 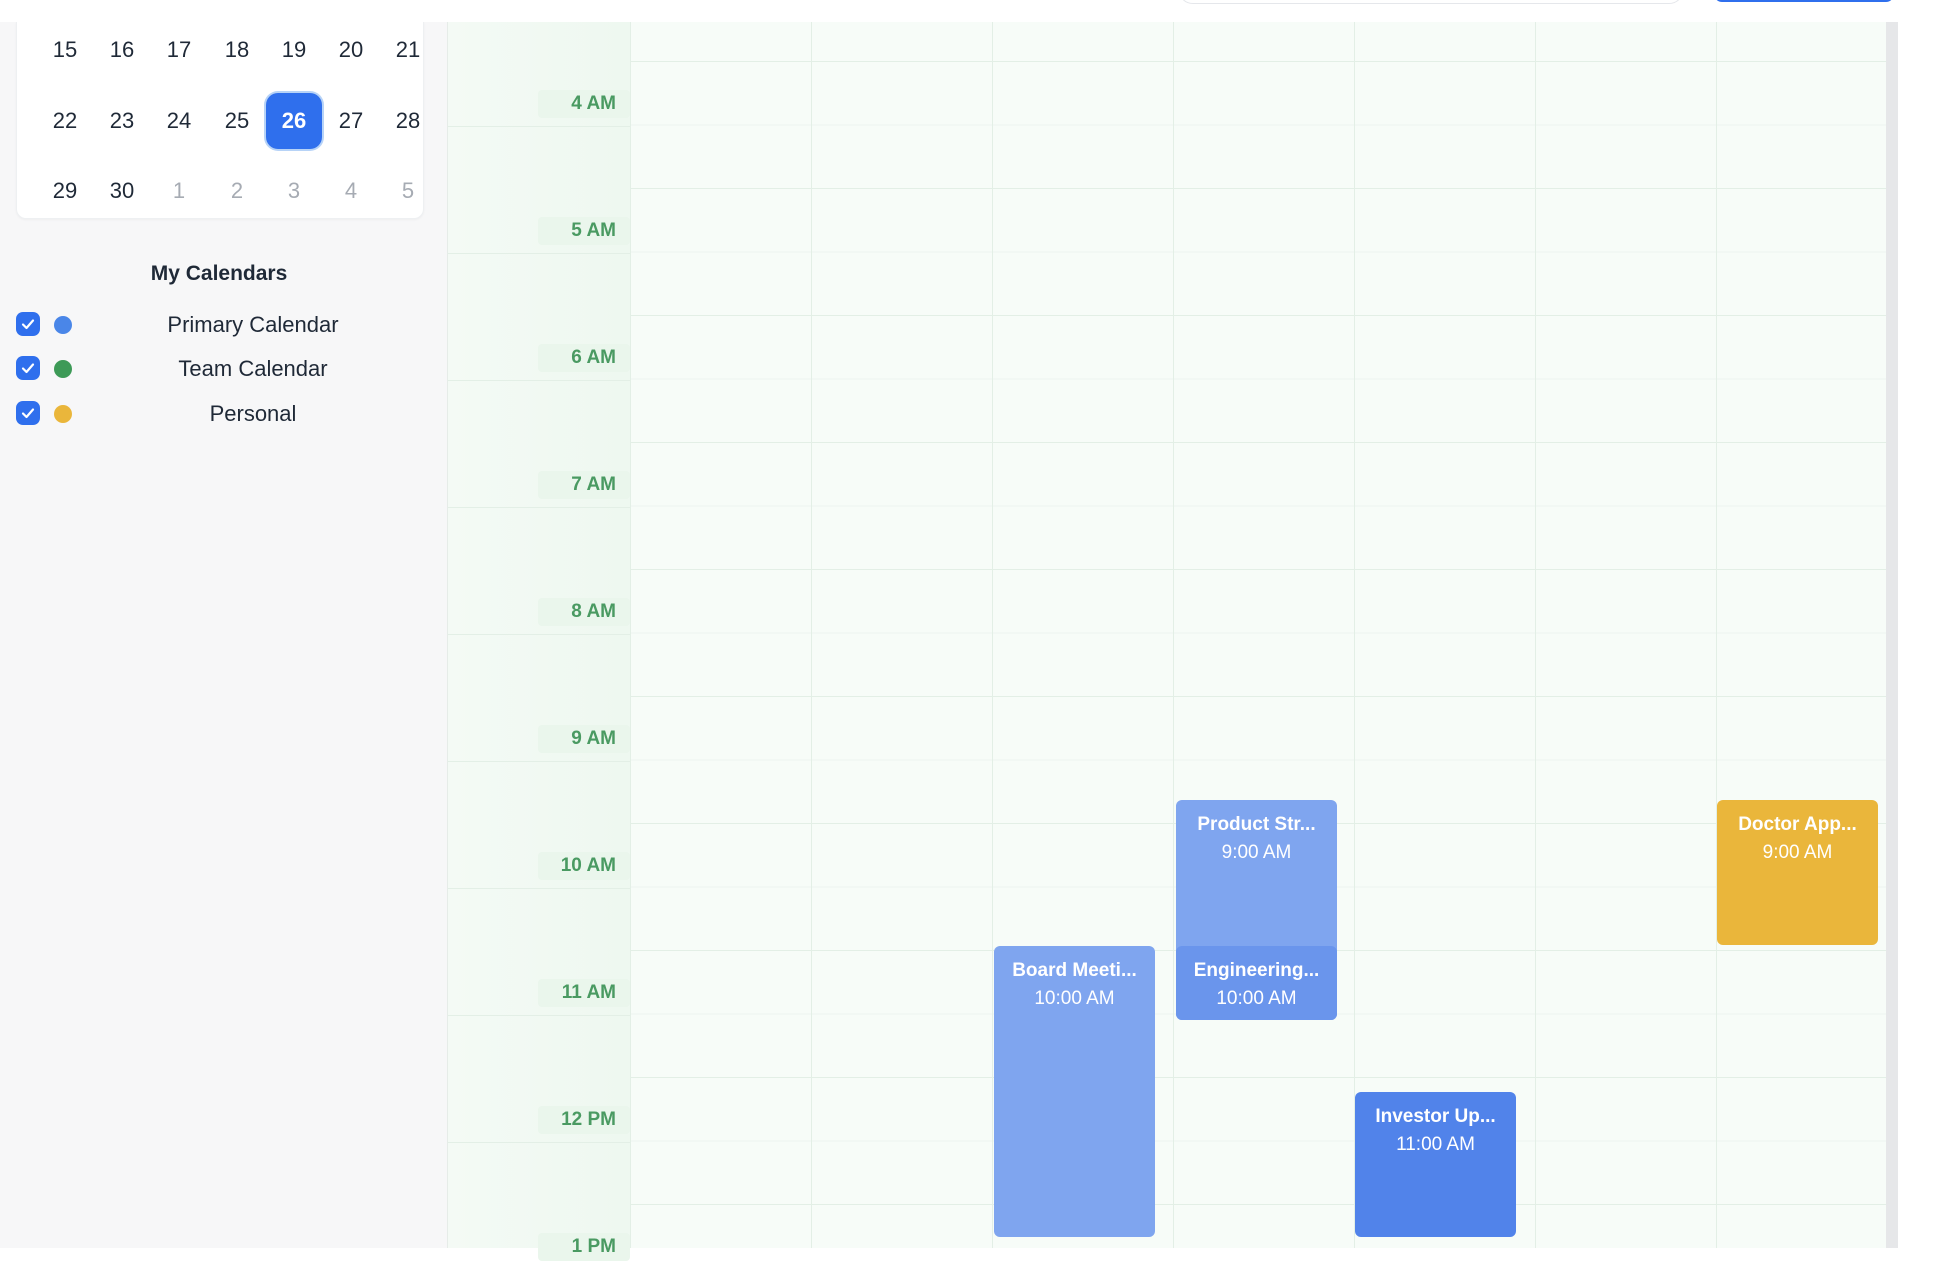 I want to click on mini-calendar-day: 18, so click(x=237, y=50).